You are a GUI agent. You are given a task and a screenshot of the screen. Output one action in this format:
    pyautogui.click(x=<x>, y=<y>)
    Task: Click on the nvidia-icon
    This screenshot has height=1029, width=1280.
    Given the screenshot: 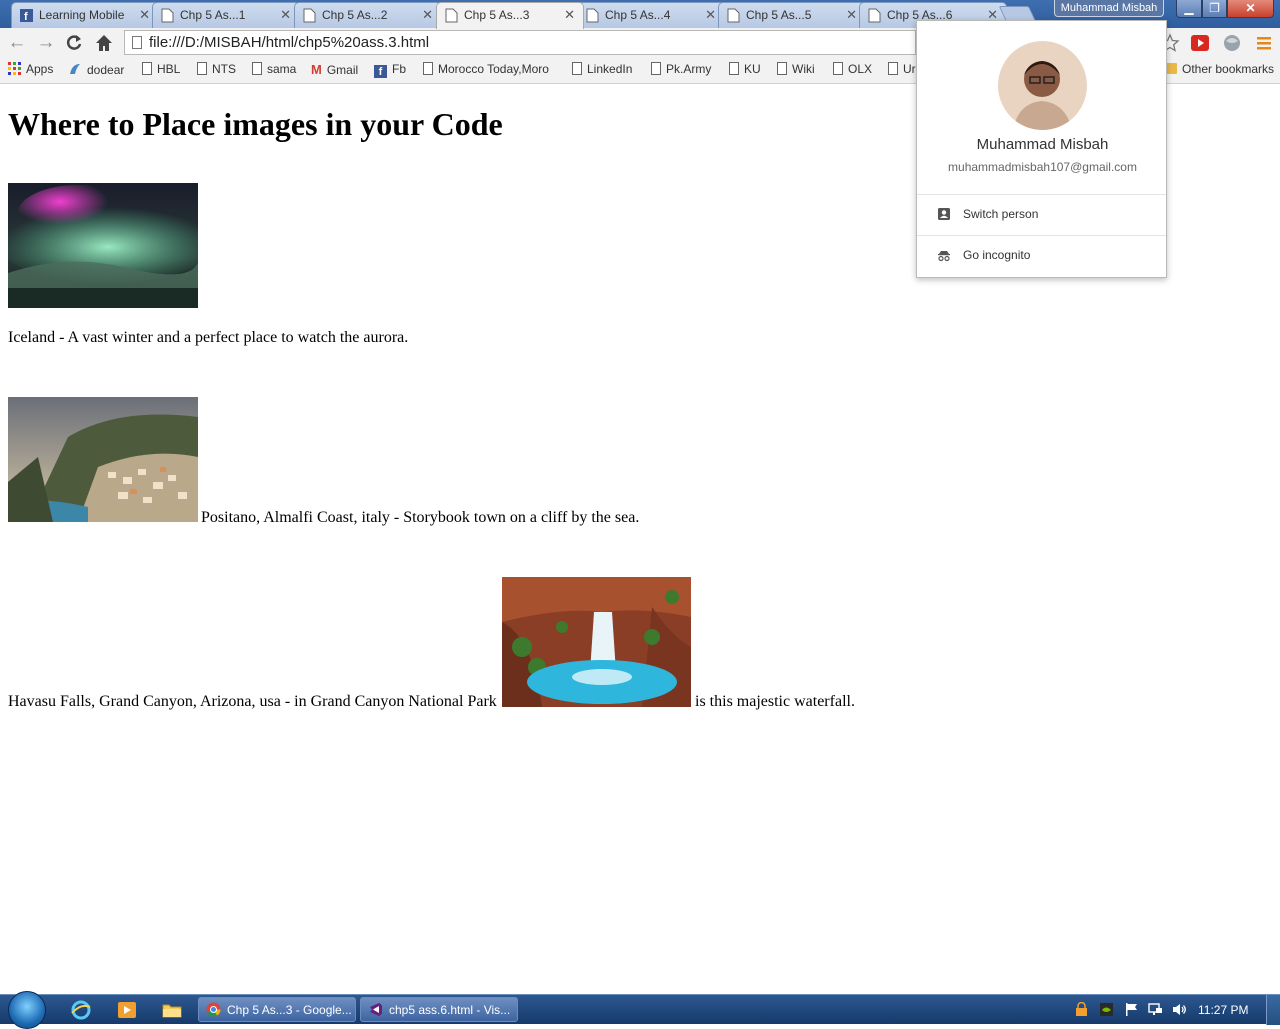 What is the action you would take?
    pyautogui.click(x=1106, y=1009)
    